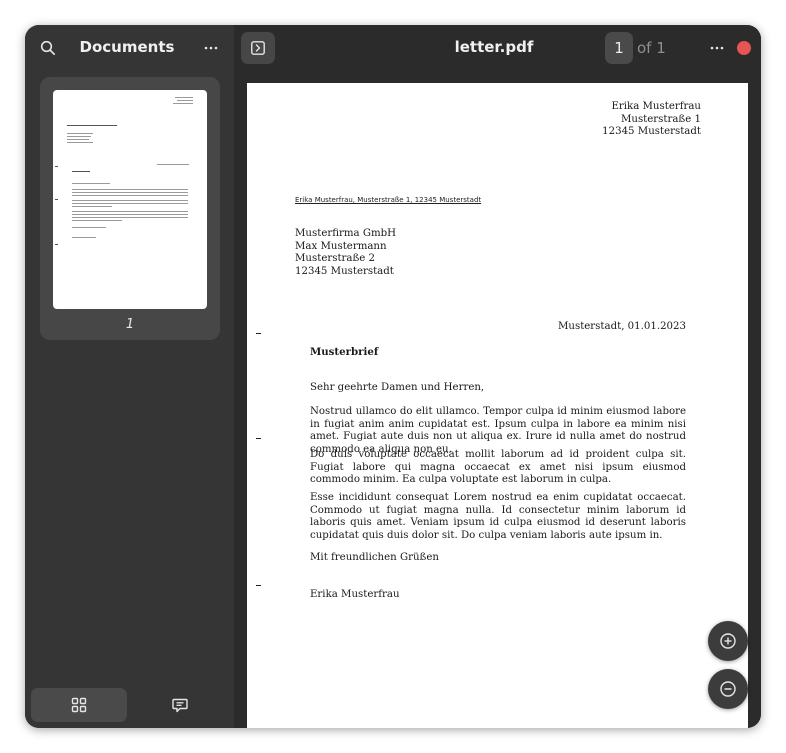 This screenshot has width=786, height=753. What do you see at coordinates (129, 705) in the screenshot?
I see `sidebar-footer` at bounding box center [129, 705].